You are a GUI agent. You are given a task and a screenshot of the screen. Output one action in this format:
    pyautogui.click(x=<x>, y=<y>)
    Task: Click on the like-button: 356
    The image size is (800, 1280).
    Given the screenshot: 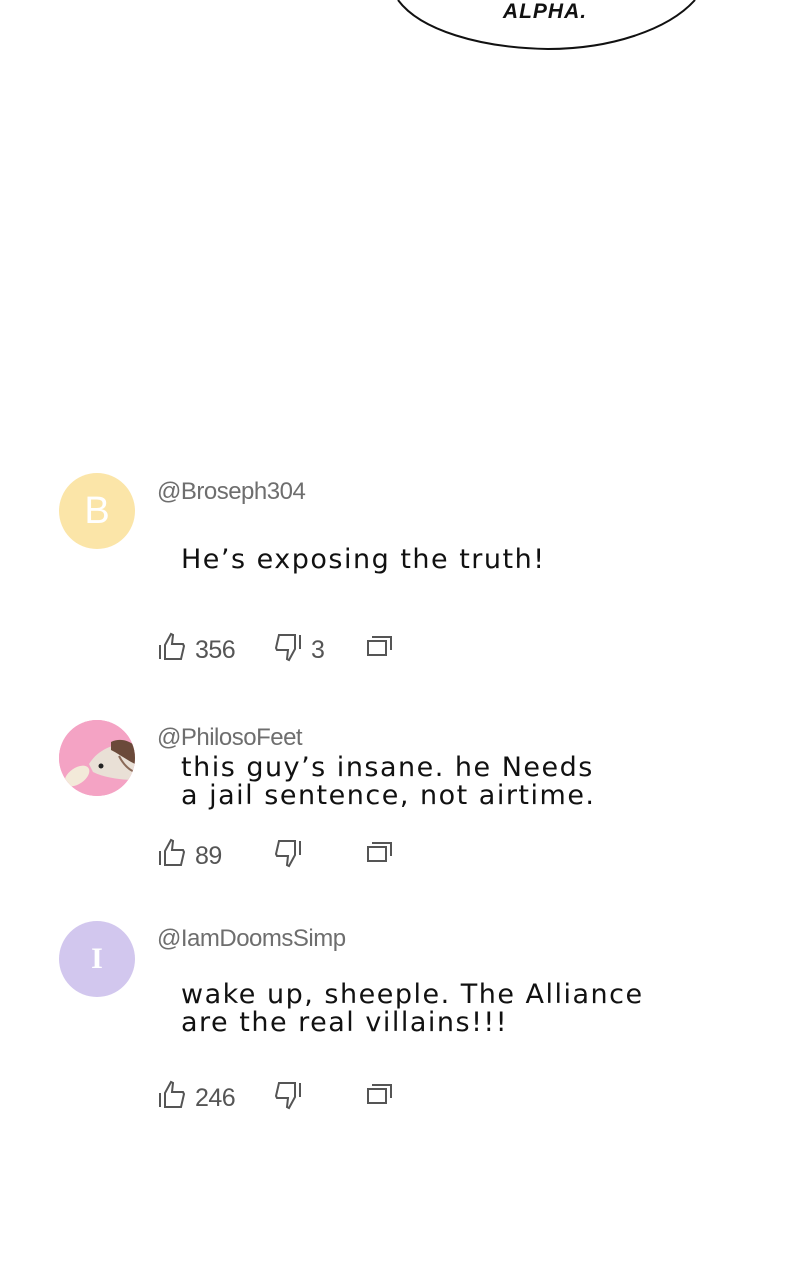 What is the action you would take?
    pyautogui.click(x=196, y=647)
    